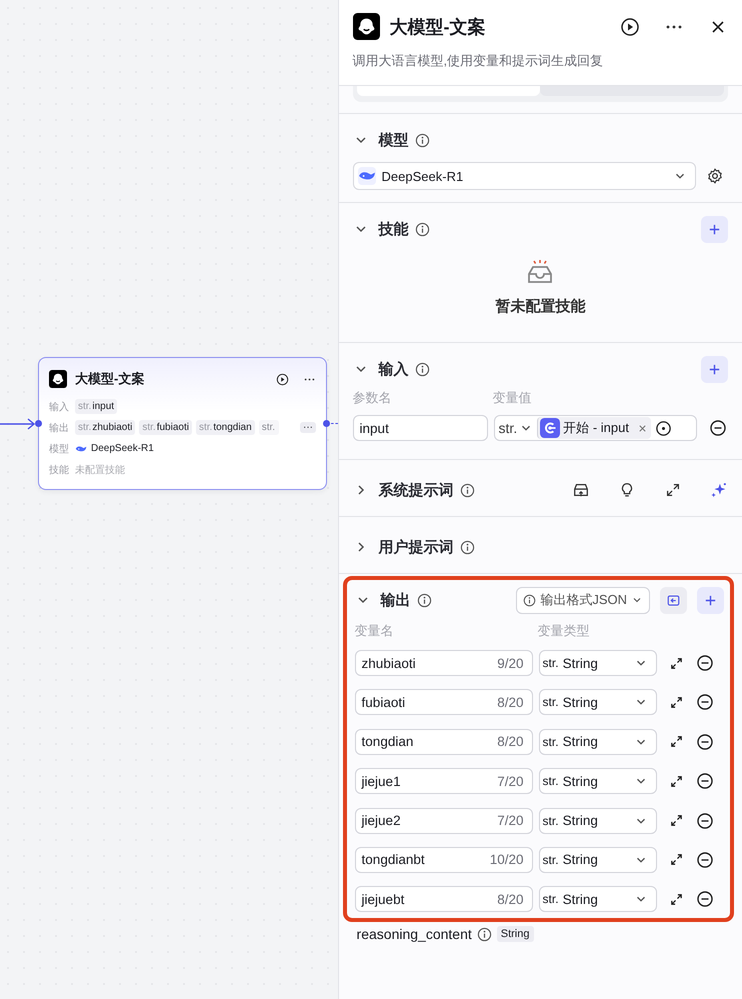 The height and width of the screenshot is (999, 742). What do you see at coordinates (443, 859) in the screenshot?
I see `name-field: tongdianbt 10/20` at bounding box center [443, 859].